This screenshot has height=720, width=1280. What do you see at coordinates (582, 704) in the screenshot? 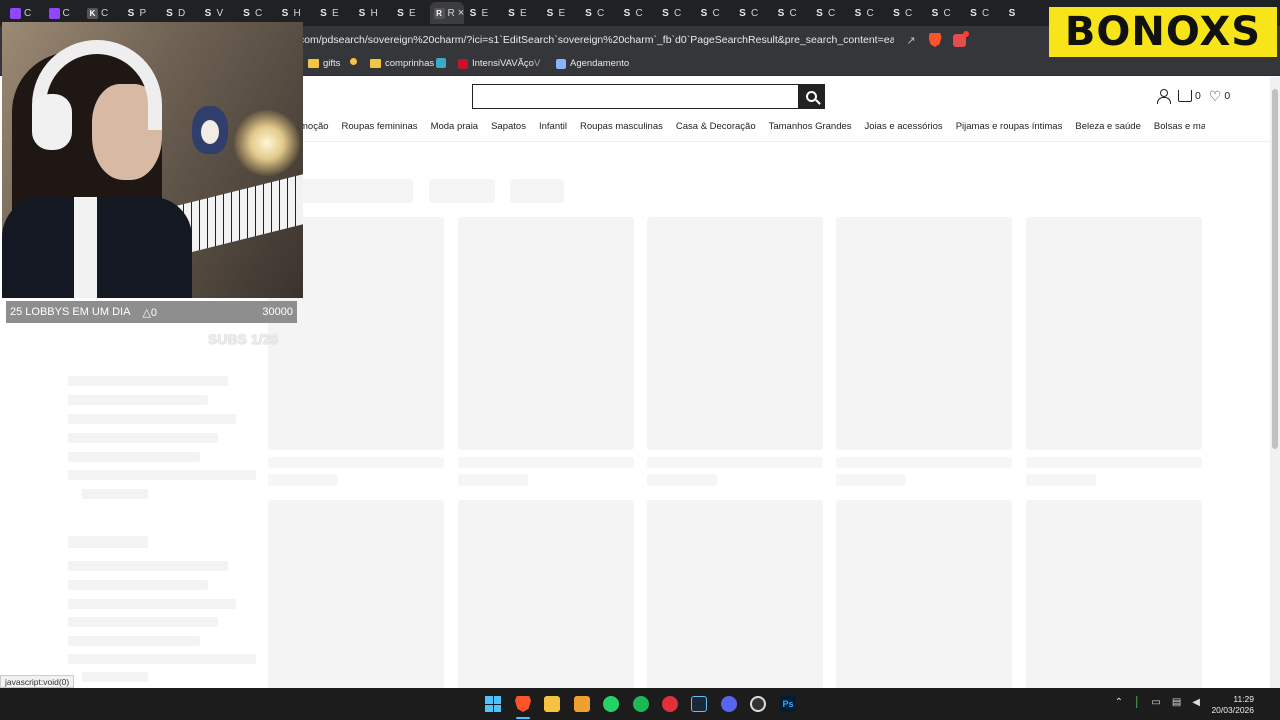
I see `sublime-text-icon` at bounding box center [582, 704].